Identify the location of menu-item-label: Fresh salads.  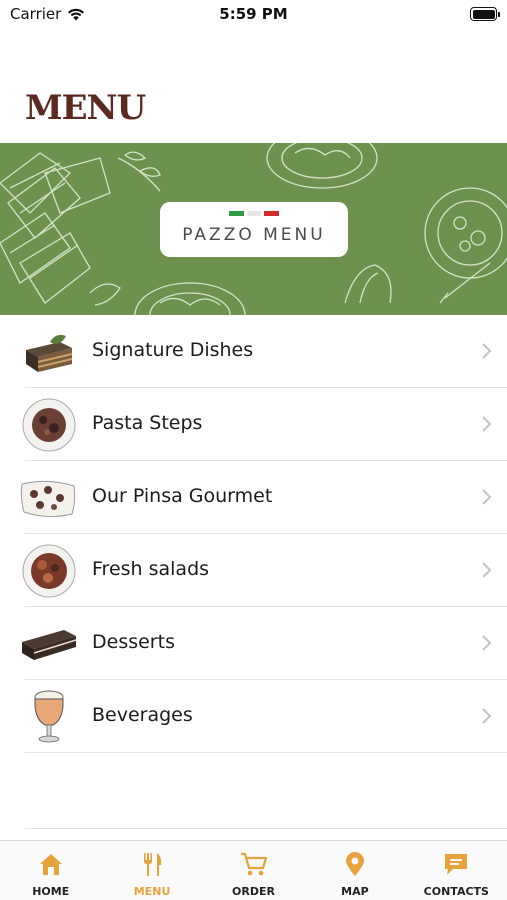
(151, 569).